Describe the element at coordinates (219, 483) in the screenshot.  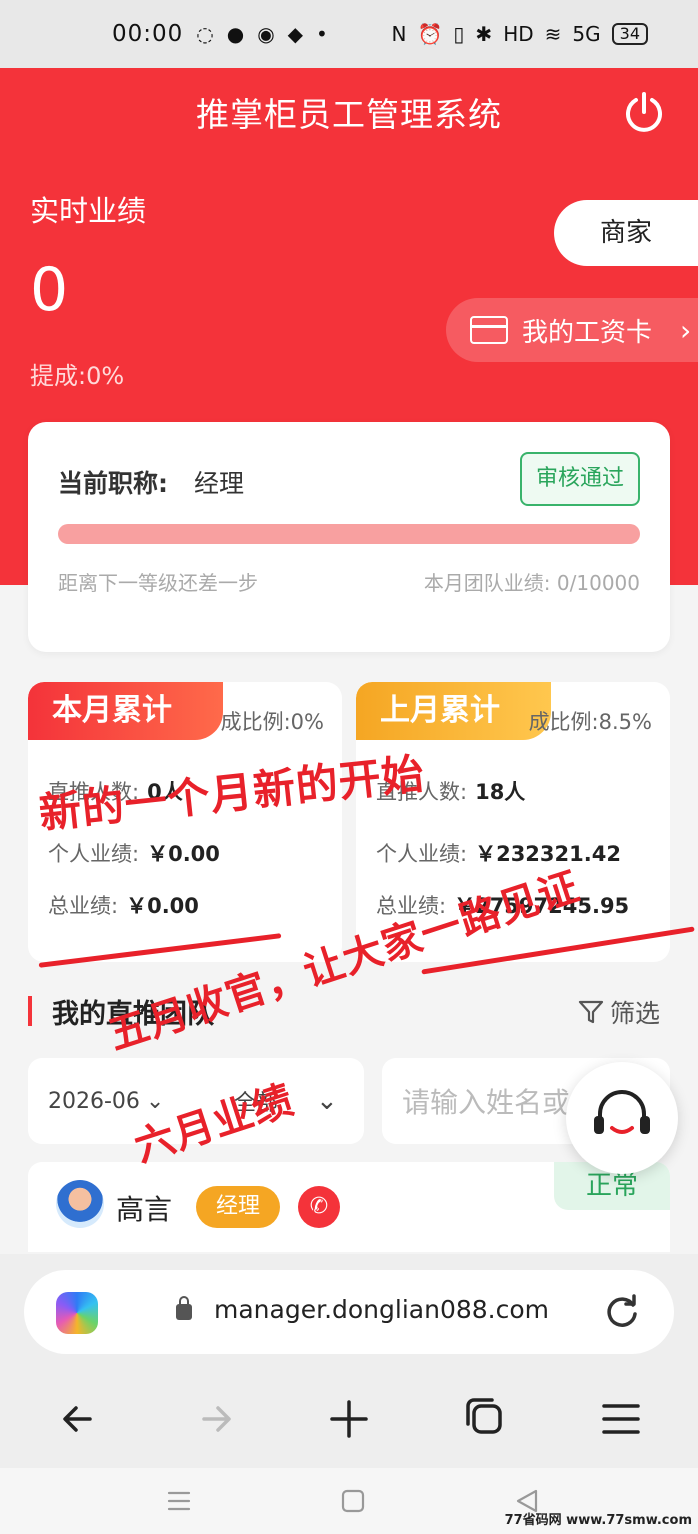
I see `job-title-value: 经理` at that location.